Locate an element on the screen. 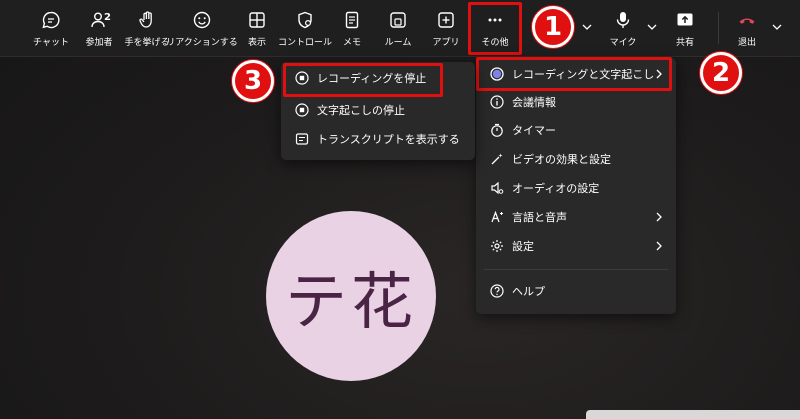 Image resolution: width=800 pixels, height=419 pixels. share-label: 共有 is located at coordinates (684, 43).